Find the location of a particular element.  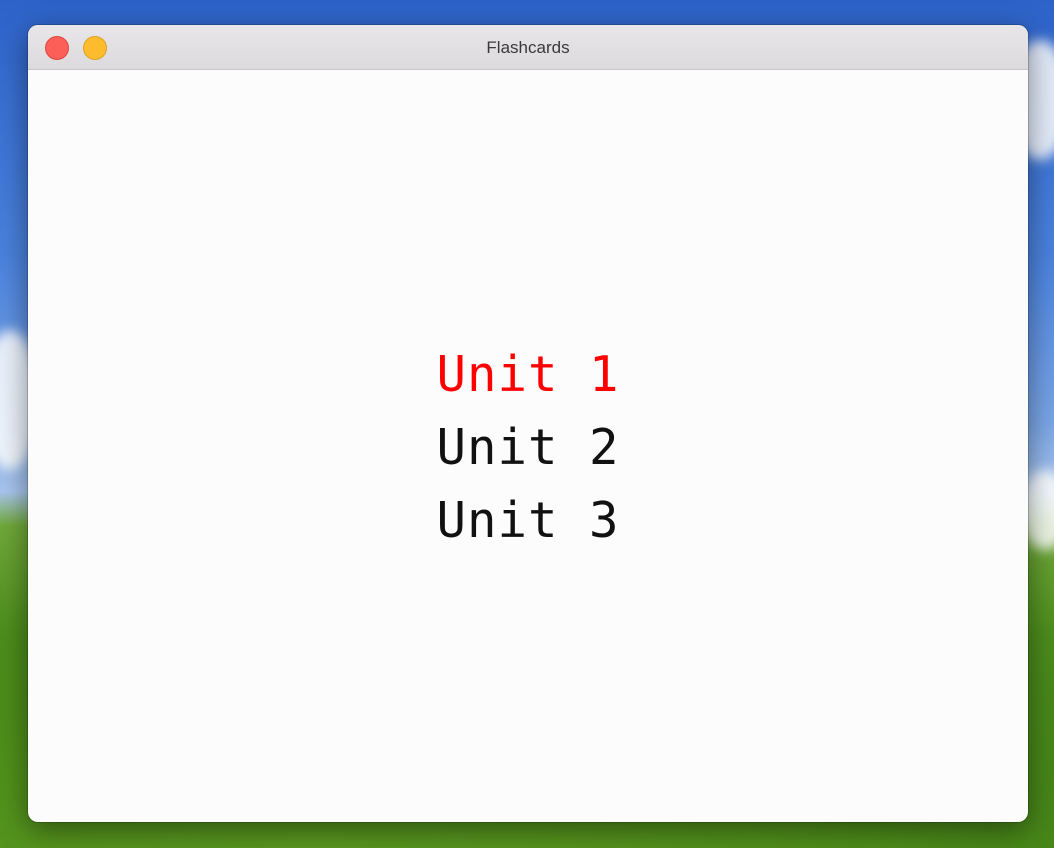

window-title: Flashcards is located at coordinates (528, 47).